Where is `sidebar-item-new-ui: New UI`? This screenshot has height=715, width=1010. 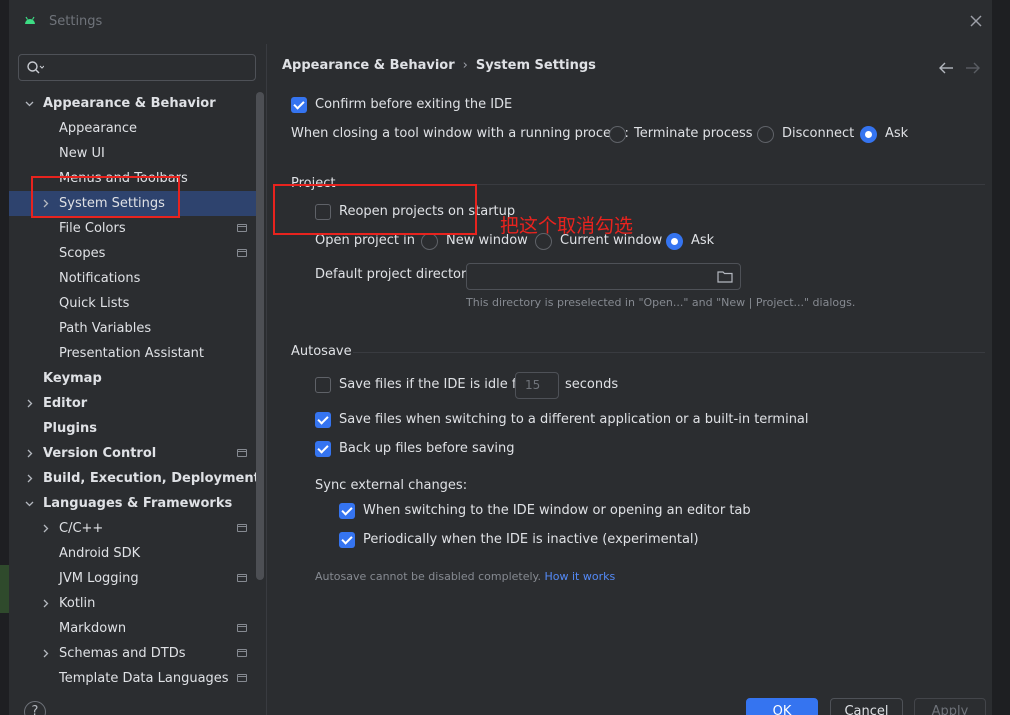 sidebar-item-new-ui: New UI is located at coordinates (136, 153).